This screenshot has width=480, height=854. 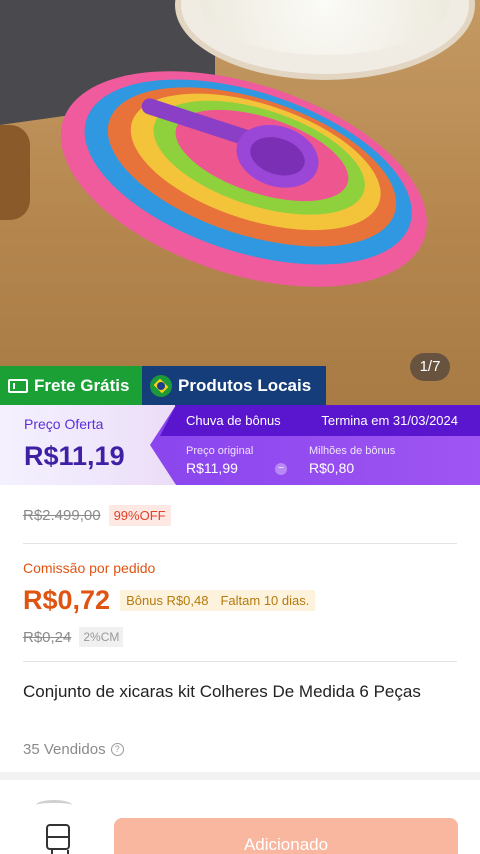 I want to click on promo-ribbon: Frete Grátis Produtos Locais, so click(x=163, y=386).